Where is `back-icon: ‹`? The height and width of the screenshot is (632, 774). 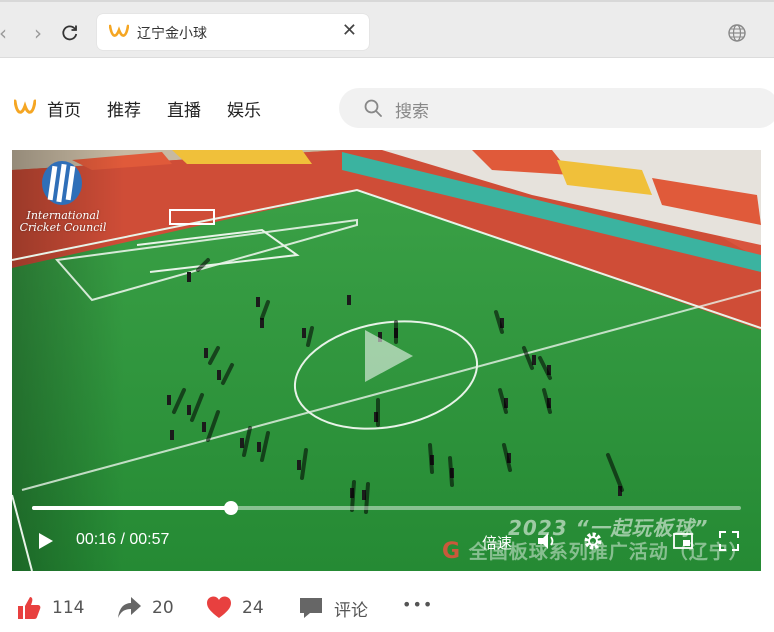 back-icon: ‹ is located at coordinates (3, 33).